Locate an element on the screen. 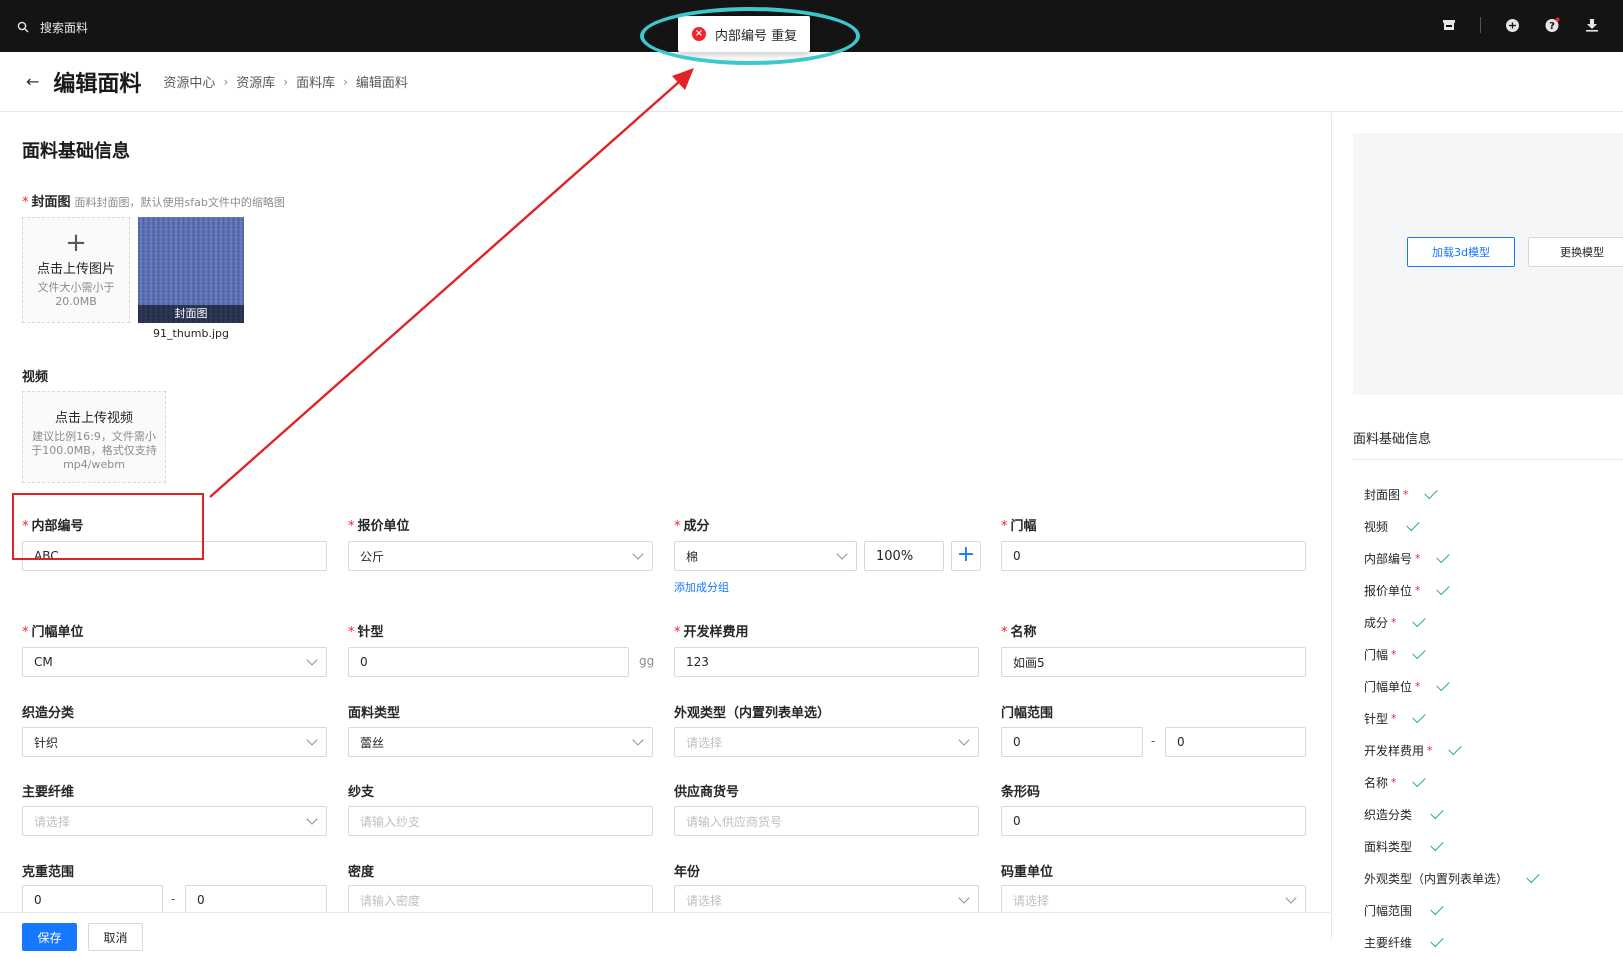 This screenshot has height=958, width=1623. checklist-item-label: 开发样费用 is located at coordinates (1394, 750).